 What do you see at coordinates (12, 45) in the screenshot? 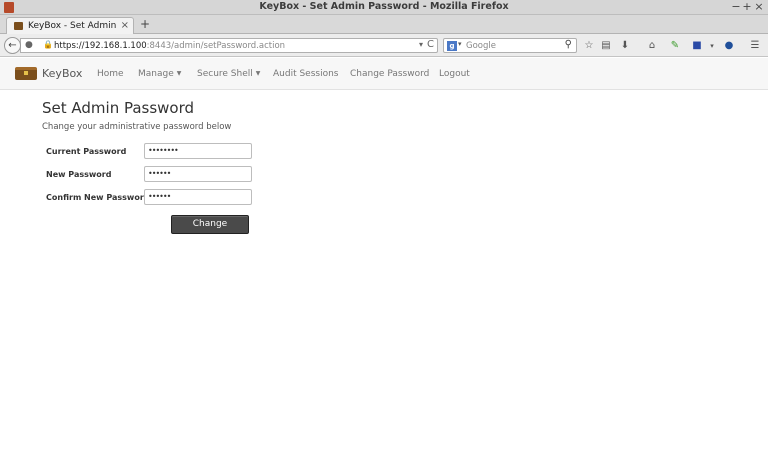
I see `back-button: ←` at bounding box center [12, 45].